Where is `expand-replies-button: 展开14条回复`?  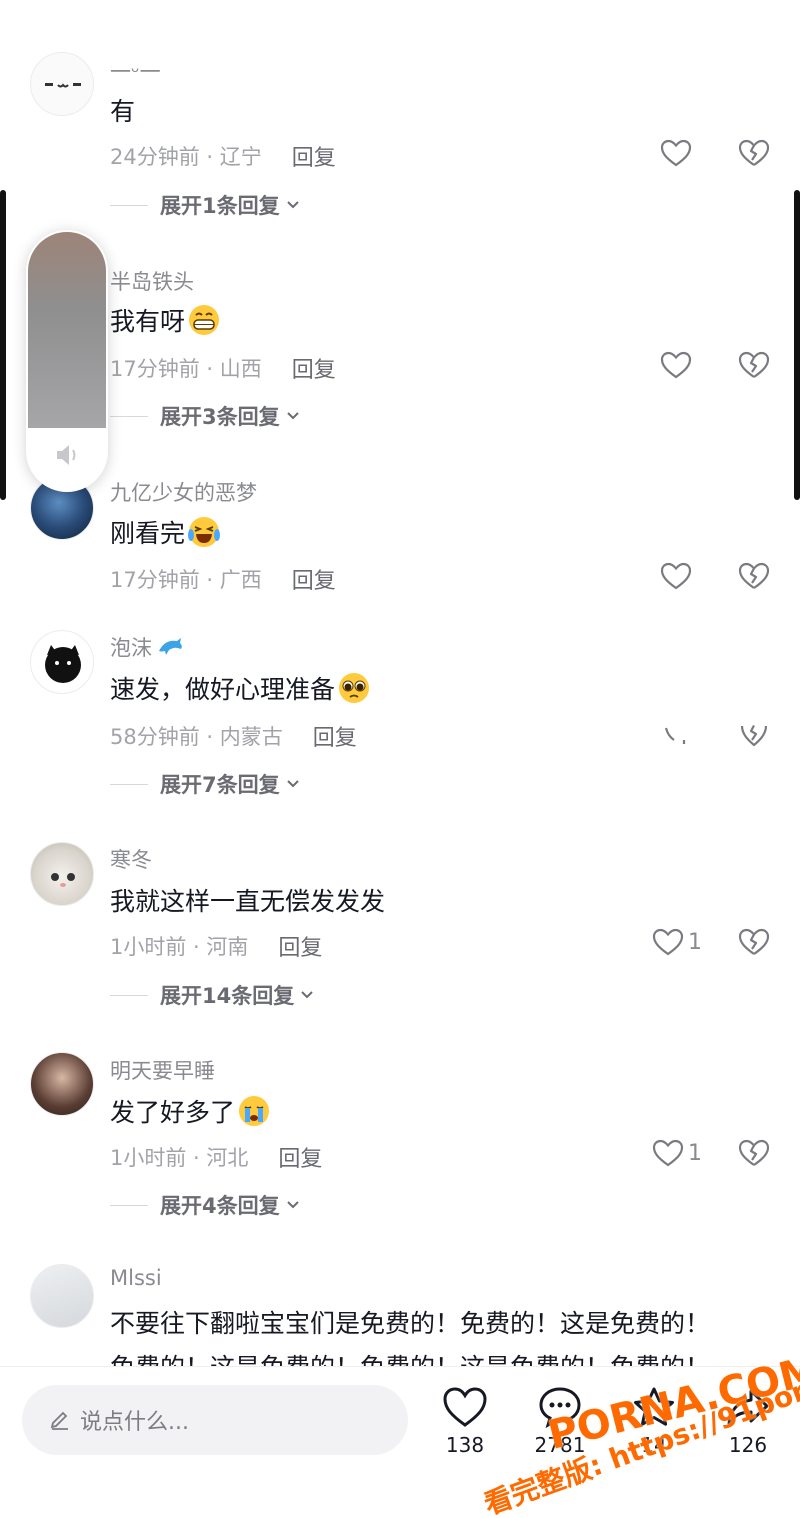
expand-replies-button: 展开14条回复 is located at coordinates (212, 995).